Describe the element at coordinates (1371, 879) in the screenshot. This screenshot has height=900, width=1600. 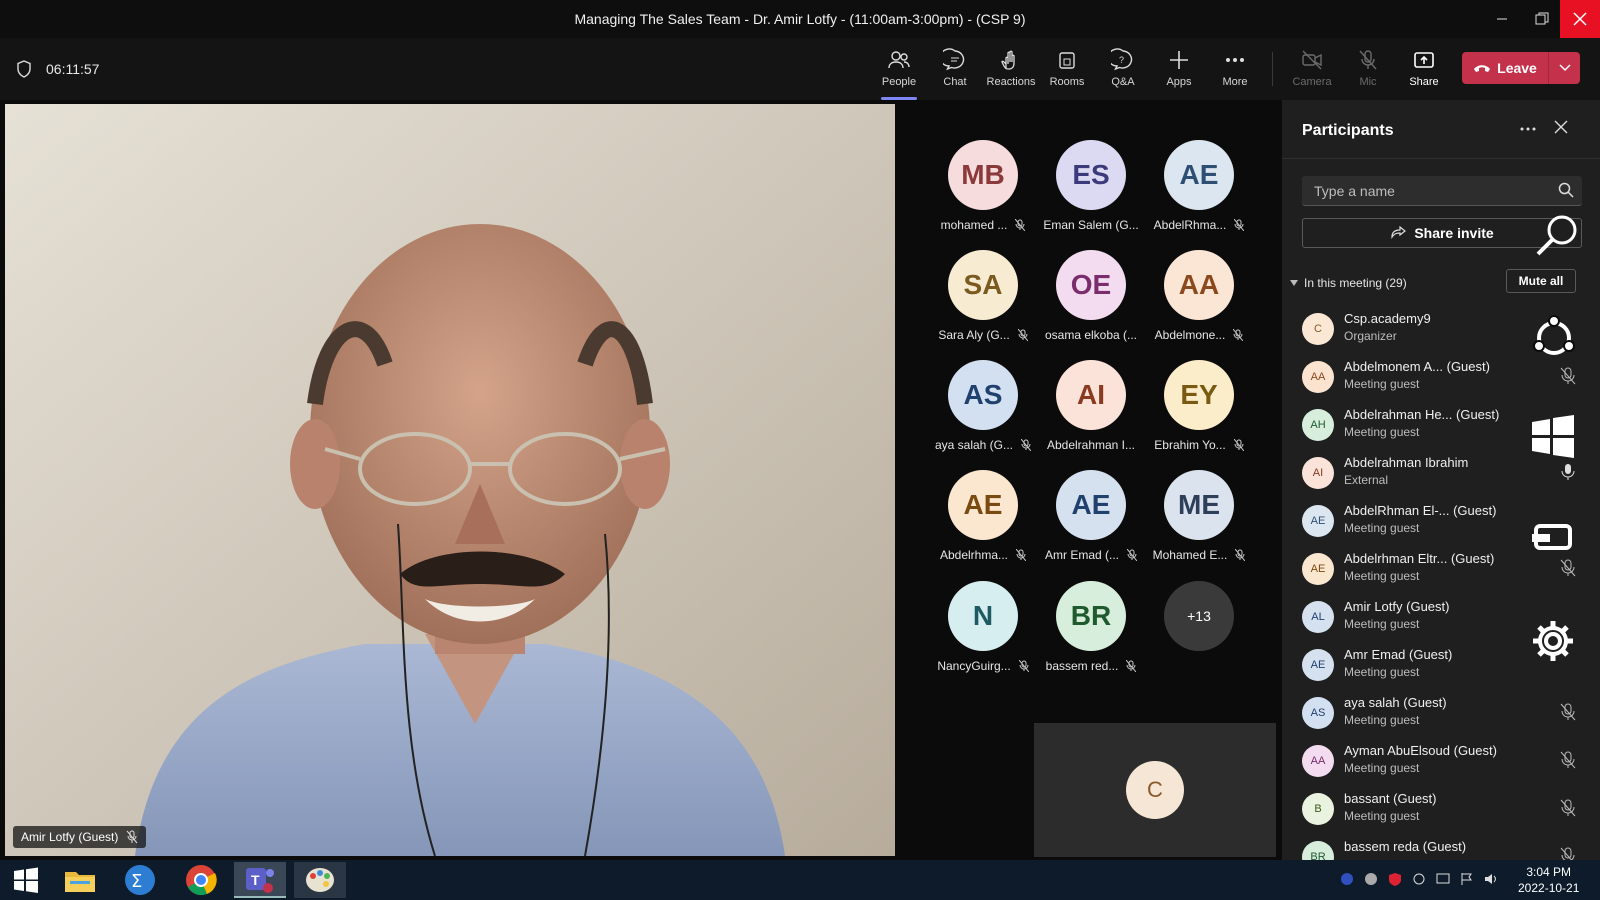
I see `app-tray-icon` at that location.